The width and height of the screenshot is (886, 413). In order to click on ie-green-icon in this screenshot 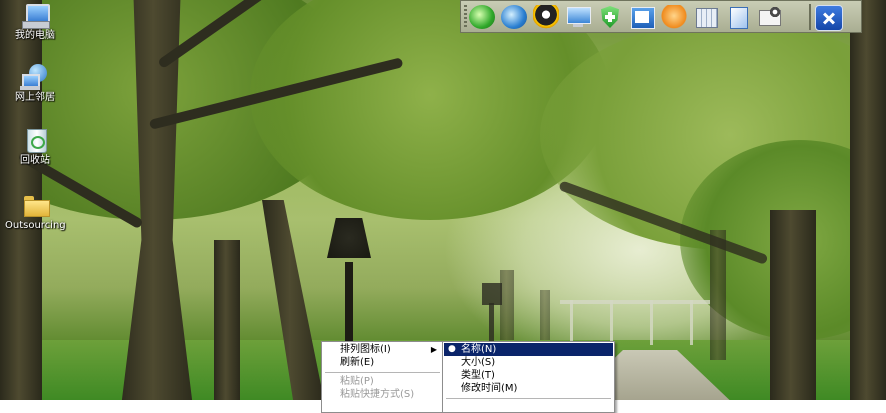, I will do `click(482, 17)`.